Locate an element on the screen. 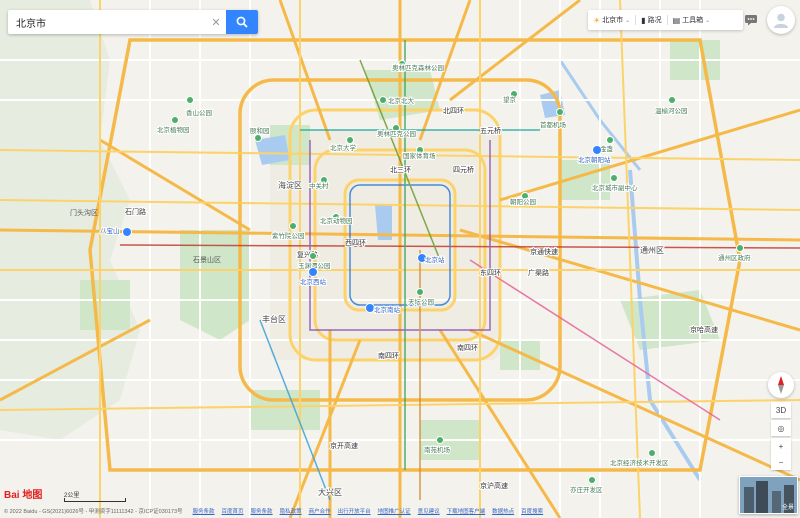 This screenshot has height=518, width=800. minus-icon: − is located at coordinates (781, 462).